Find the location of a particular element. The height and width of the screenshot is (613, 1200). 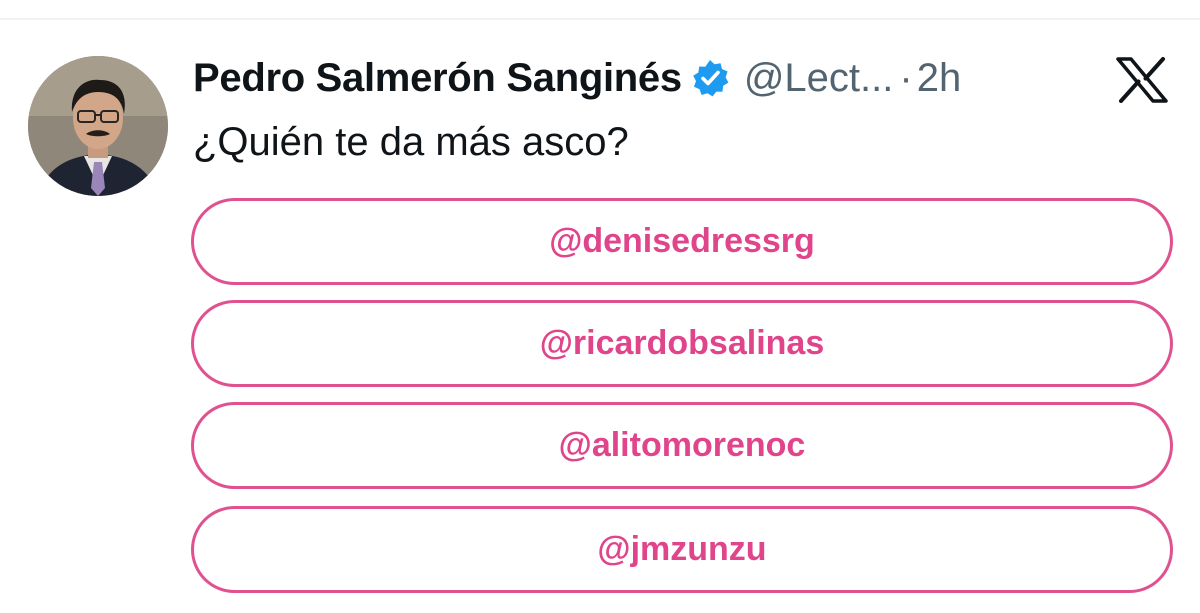

x-logo-icon is located at coordinates (1142, 80).